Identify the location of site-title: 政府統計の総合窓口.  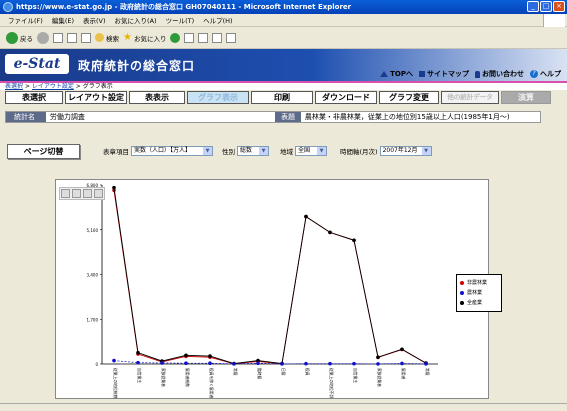
(137, 66).